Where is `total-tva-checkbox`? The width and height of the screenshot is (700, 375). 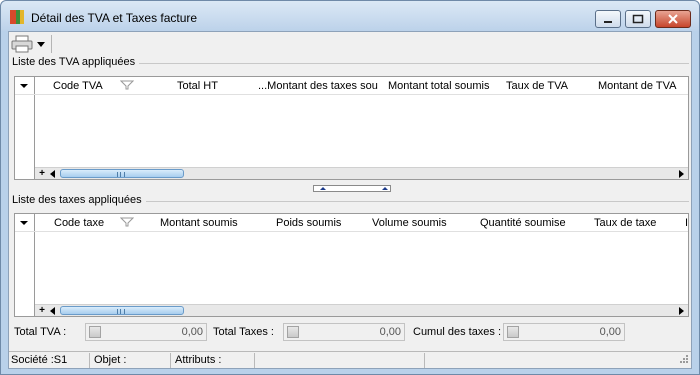
total-tva-checkbox is located at coordinates (95, 332).